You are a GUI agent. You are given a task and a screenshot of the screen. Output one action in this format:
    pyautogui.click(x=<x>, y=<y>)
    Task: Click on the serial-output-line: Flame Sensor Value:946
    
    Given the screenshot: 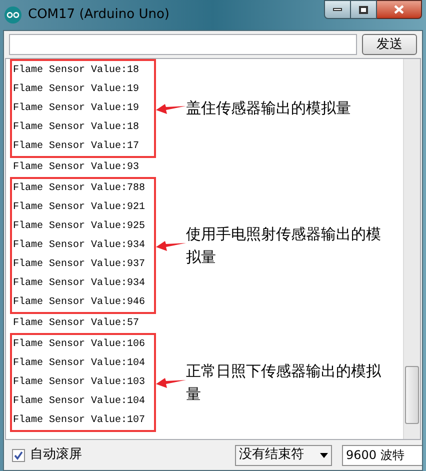 What is the action you would take?
    pyautogui.click(x=79, y=303)
    